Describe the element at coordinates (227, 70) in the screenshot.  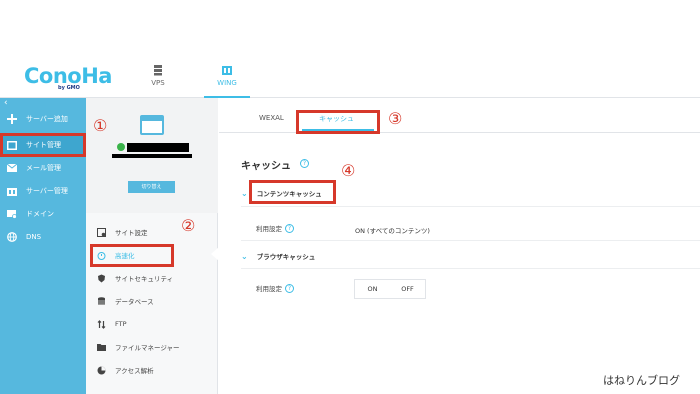
I see `wing-icon` at that location.